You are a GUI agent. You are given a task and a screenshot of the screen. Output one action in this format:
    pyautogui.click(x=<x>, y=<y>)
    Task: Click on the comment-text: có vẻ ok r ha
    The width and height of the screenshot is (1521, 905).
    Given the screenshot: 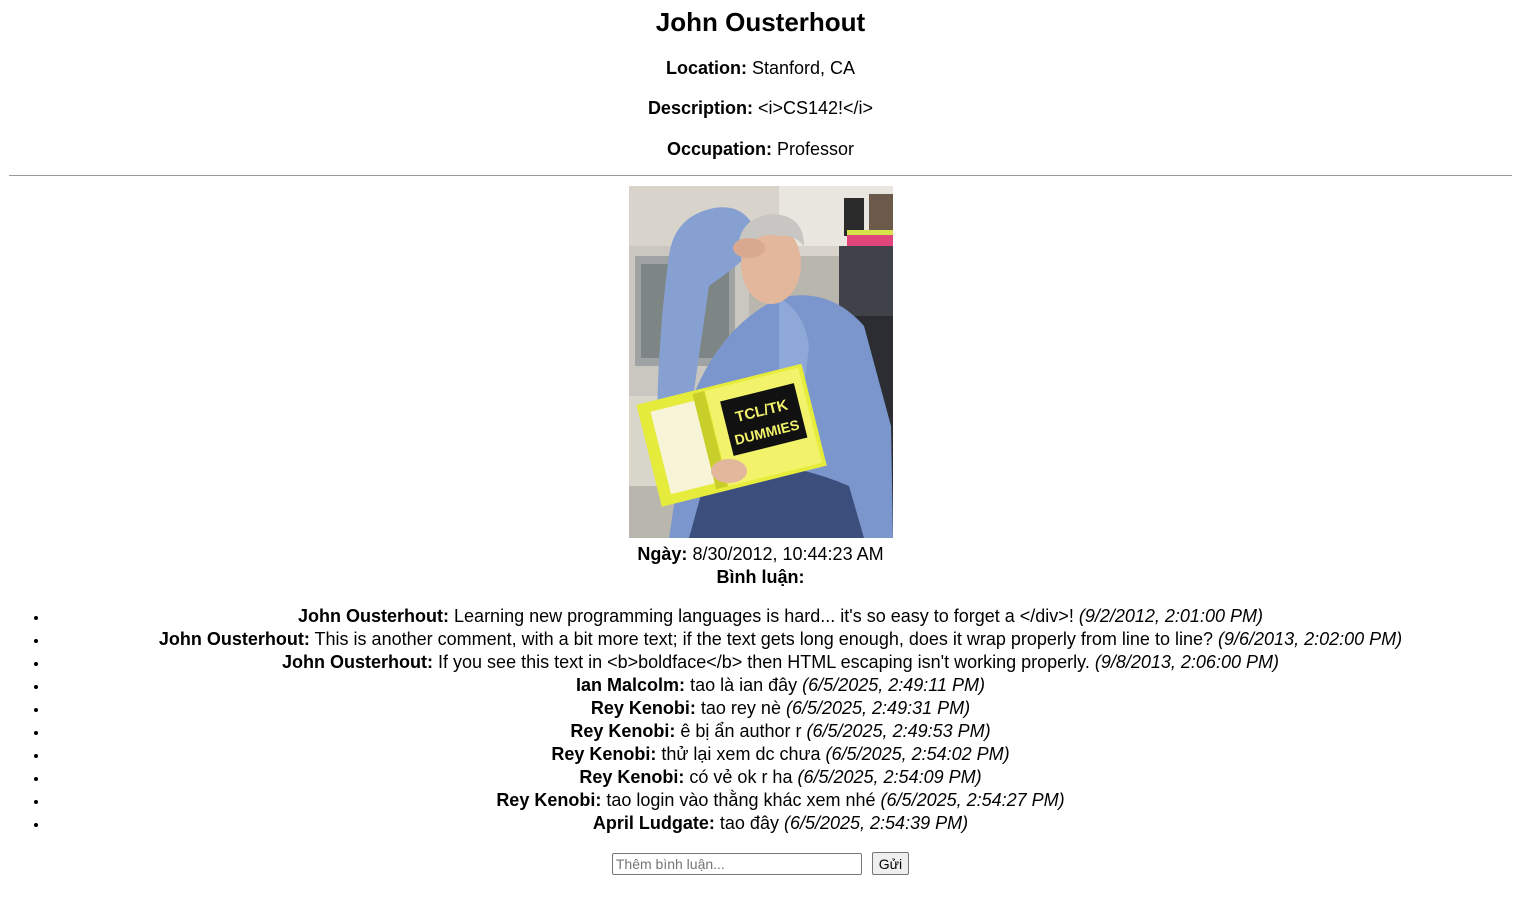 What is the action you would take?
    pyautogui.click(x=741, y=777)
    